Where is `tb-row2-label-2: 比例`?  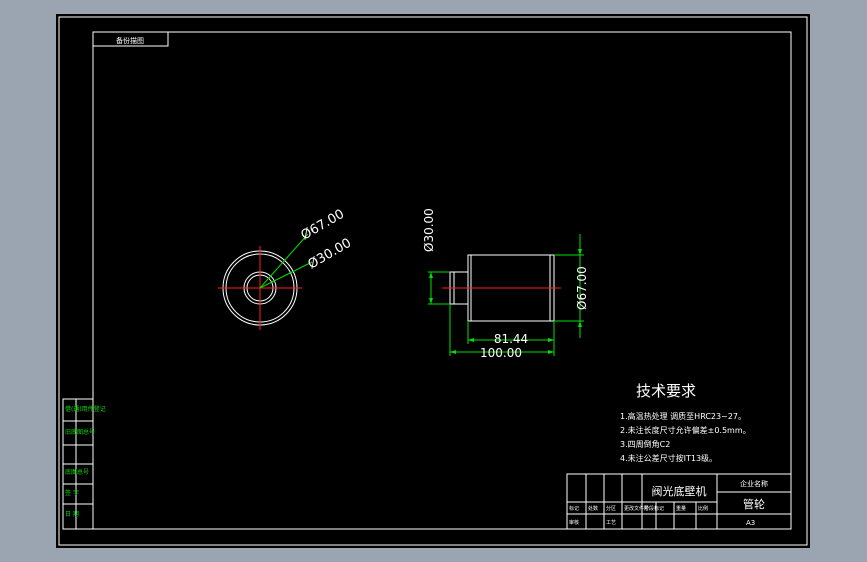
tb-row2-label-2: 比例 is located at coordinates (703, 508).